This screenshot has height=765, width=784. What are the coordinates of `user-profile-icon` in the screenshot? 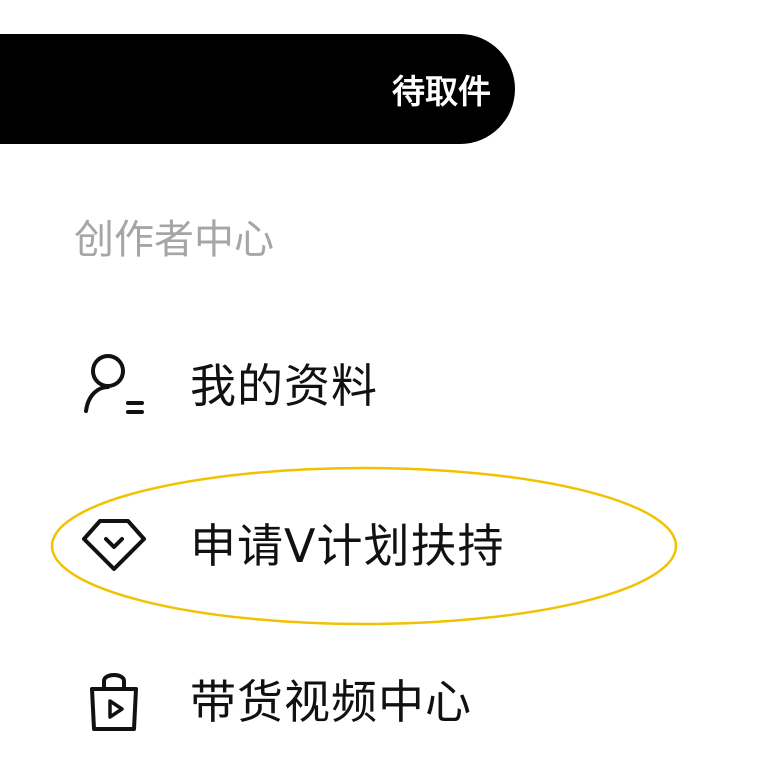 It's located at (114, 383).